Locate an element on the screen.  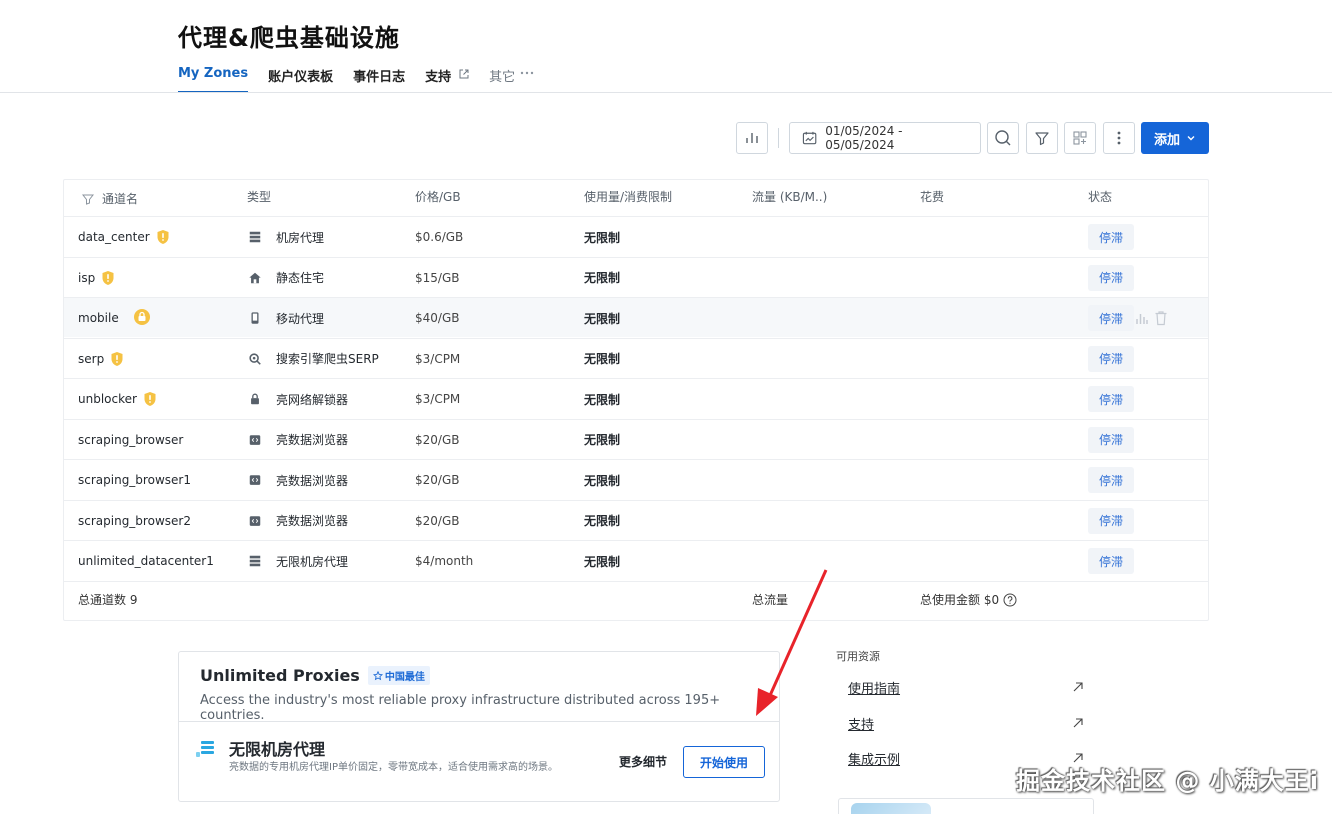
zone-type-text: 移动代理 is located at coordinates (300, 318).